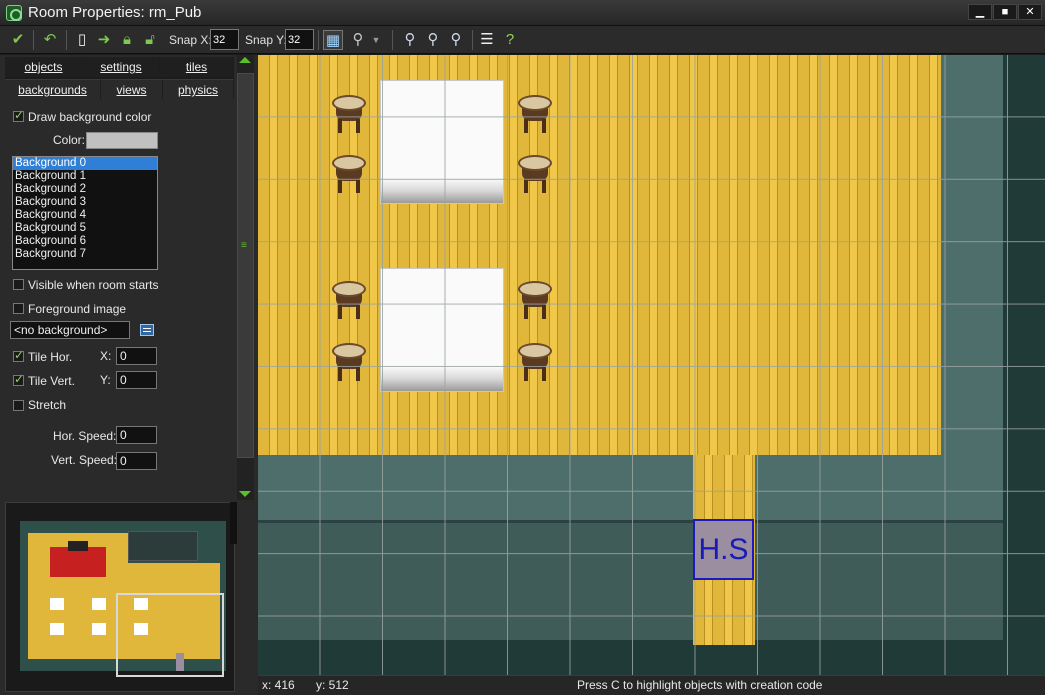 Image resolution: width=1045 pixels, height=695 pixels. Describe the element at coordinates (136, 356) in the screenshot. I see `x-offset-input` at that location.